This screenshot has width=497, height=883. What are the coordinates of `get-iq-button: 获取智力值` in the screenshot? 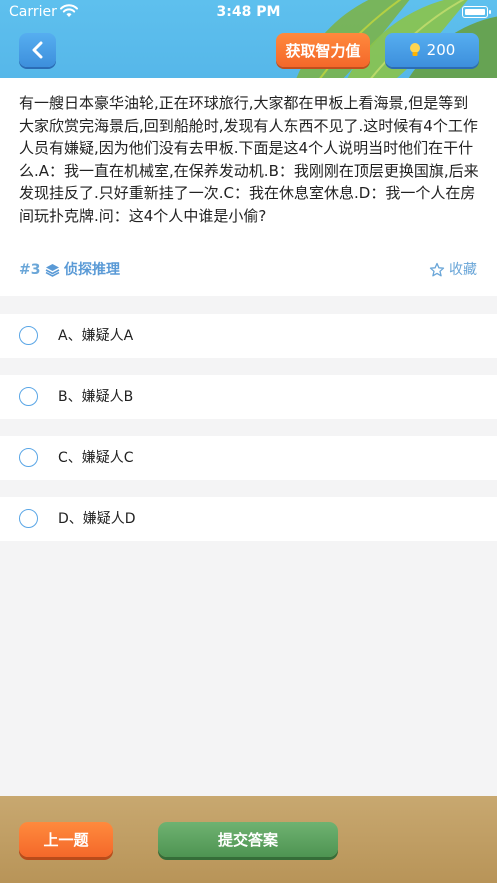 It's located at (323, 50).